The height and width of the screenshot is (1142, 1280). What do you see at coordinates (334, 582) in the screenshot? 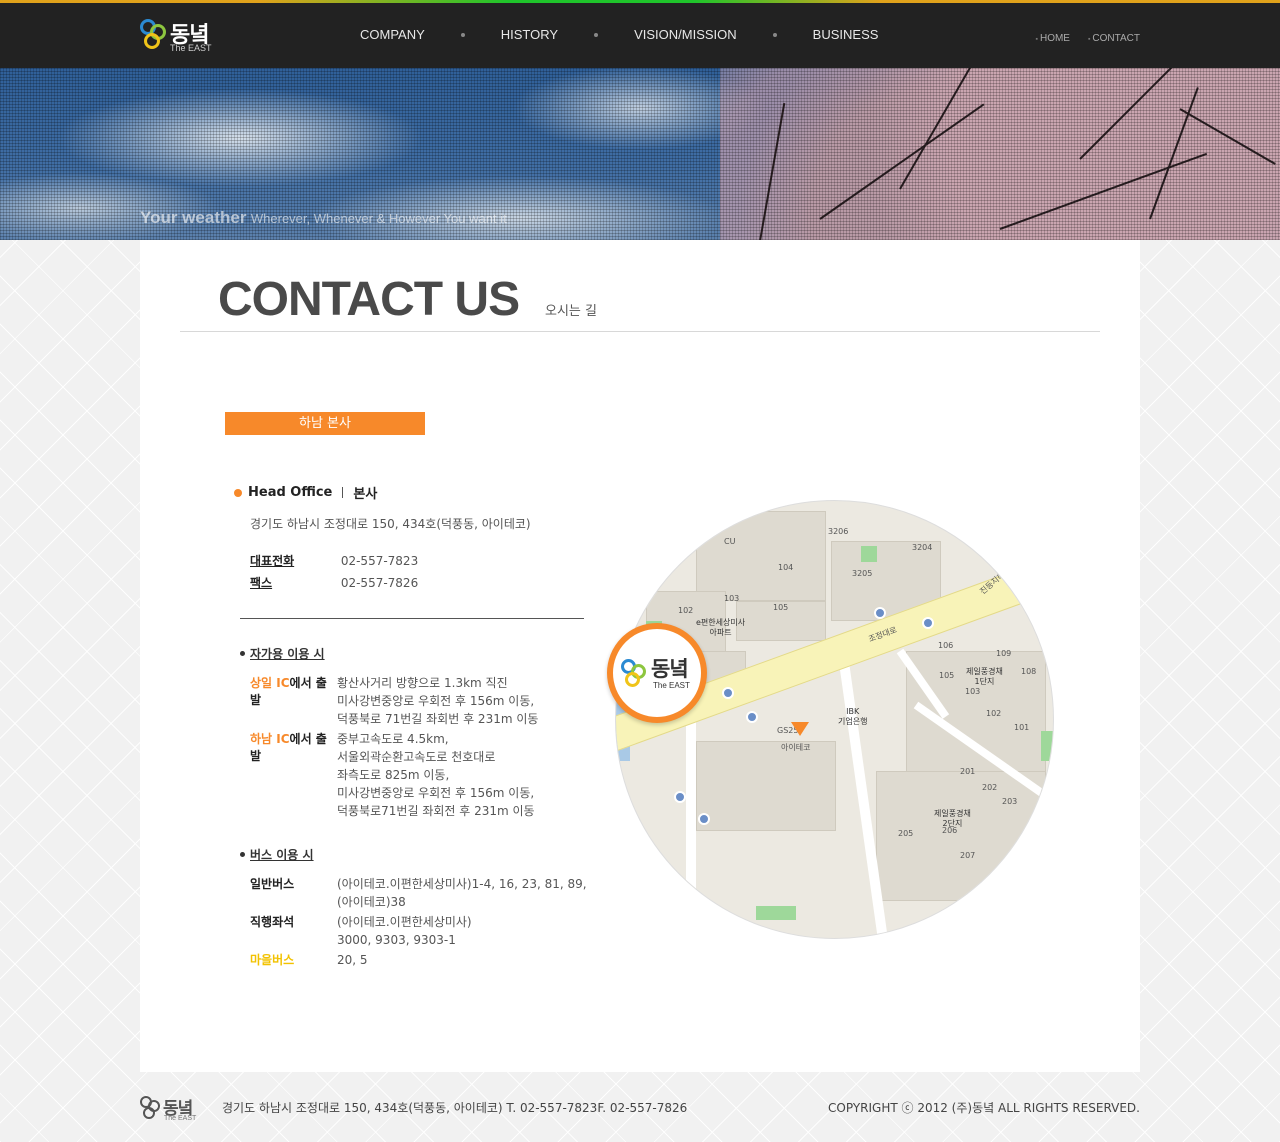
I see `fax-row: 팩스 02-557-7826` at bounding box center [334, 582].